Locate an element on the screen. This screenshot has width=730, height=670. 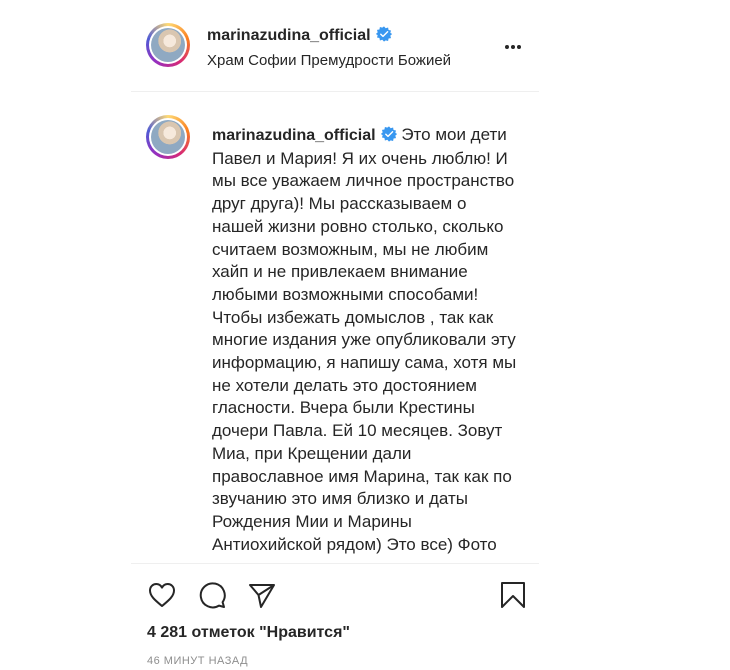
paper-plane-icon is located at coordinates (262, 595).